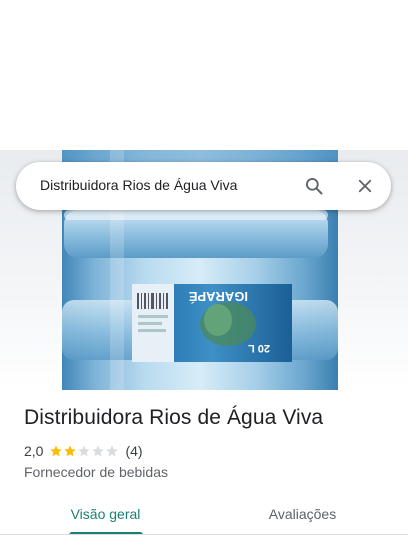 Image resolution: width=408 pixels, height=540 pixels. What do you see at coordinates (174, 417) in the screenshot?
I see `place-title: Distribuidora Rios de Água Viva` at bounding box center [174, 417].